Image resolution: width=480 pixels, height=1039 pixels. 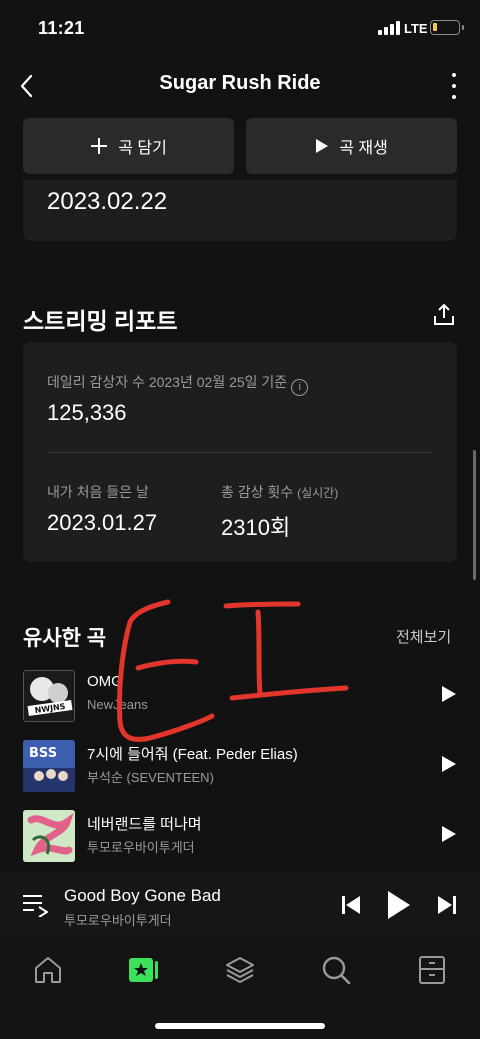 What do you see at coordinates (48, 970) in the screenshot?
I see `home-icon` at bounding box center [48, 970].